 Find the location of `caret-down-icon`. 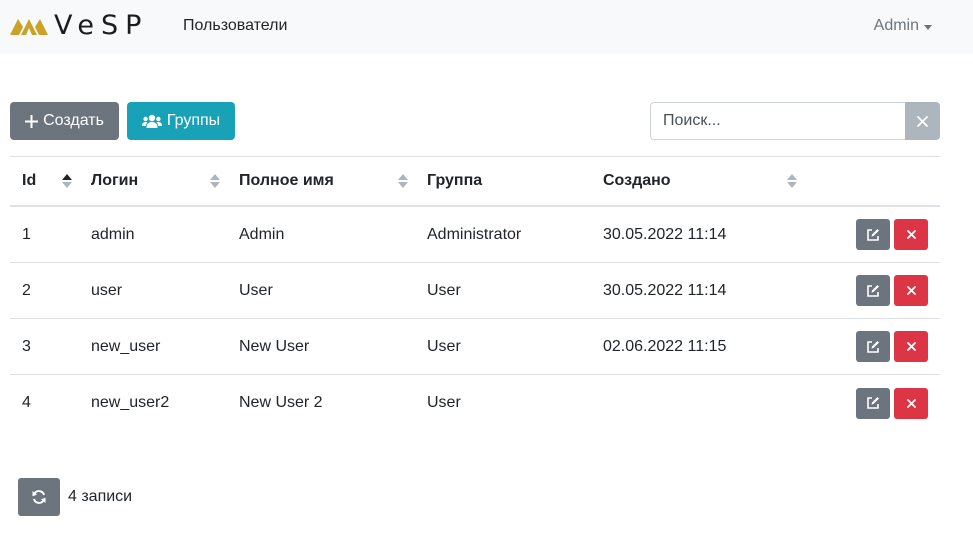

caret-down-icon is located at coordinates (928, 27).